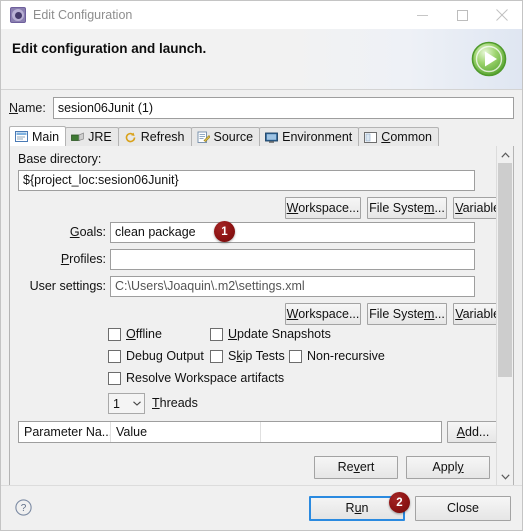 The height and width of the screenshot is (531, 523). I want to click on common-tab-icon, so click(371, 137).